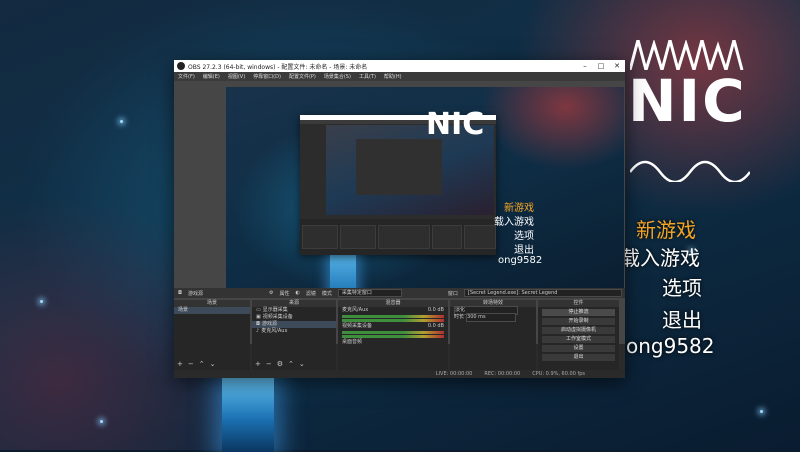  What do you see at coordinates (212, 335) in the screenshot?
I see `scenes-dock: 场景 场景 + − ⌃ ⌄` at bounding box center [212, 335].